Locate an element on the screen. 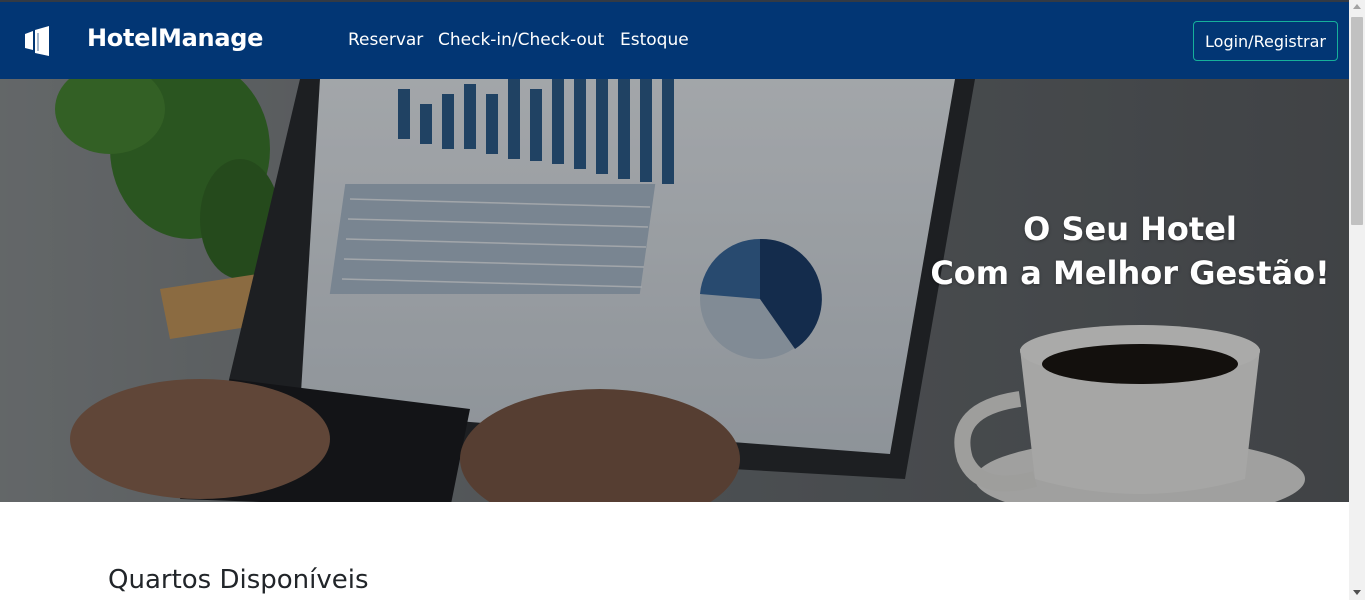 The width and height of the screenshot is (1365, 600). vertical-scrollbar is located at coordinates (1357, 300).